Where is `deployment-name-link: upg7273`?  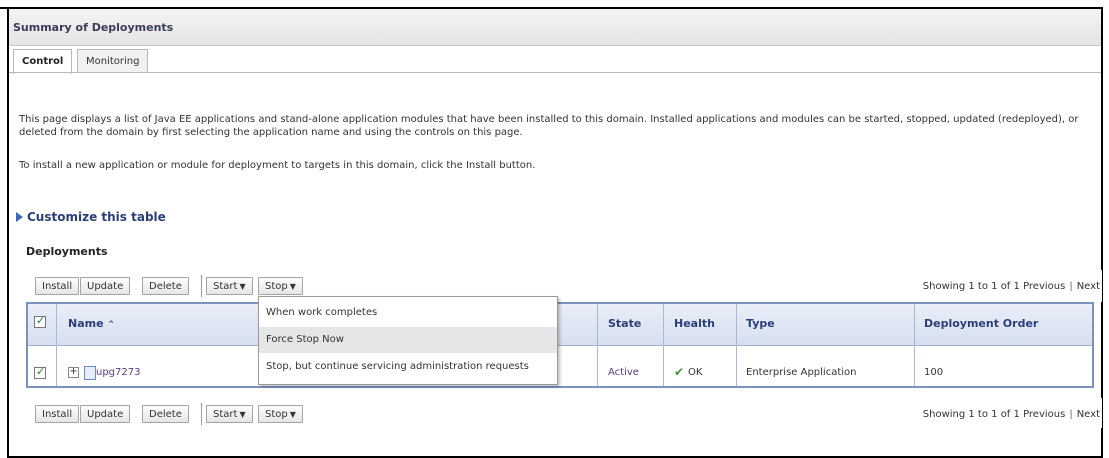
deployment-name-link: upg7273 is located at coordinates (118, 372).